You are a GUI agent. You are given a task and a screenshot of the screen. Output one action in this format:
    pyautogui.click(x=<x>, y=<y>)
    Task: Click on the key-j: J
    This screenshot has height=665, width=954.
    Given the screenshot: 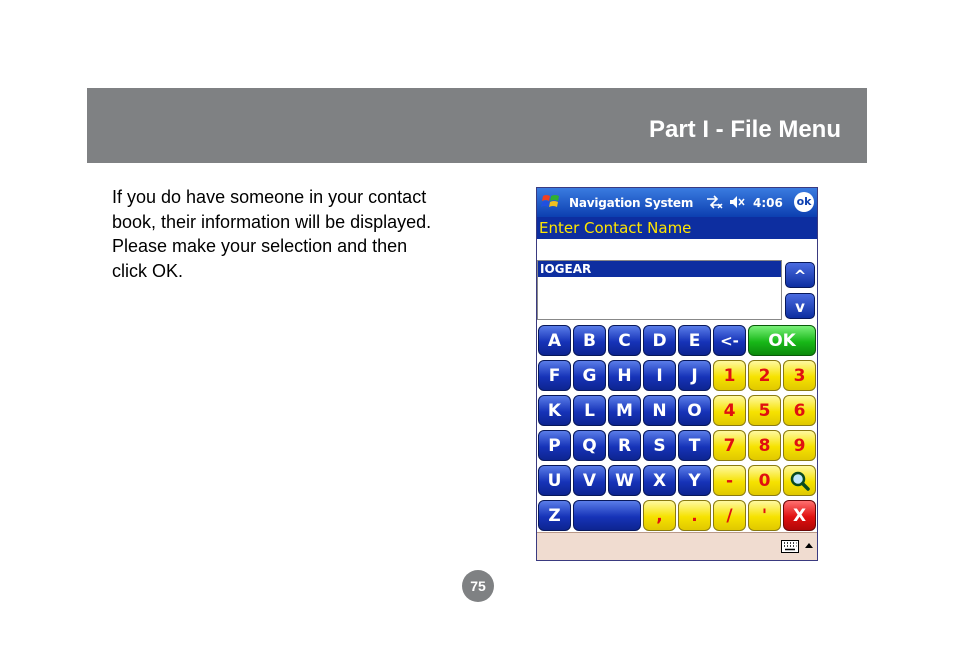 What is the action you would take?
    pyautogui.click(x=694, y=375)
    